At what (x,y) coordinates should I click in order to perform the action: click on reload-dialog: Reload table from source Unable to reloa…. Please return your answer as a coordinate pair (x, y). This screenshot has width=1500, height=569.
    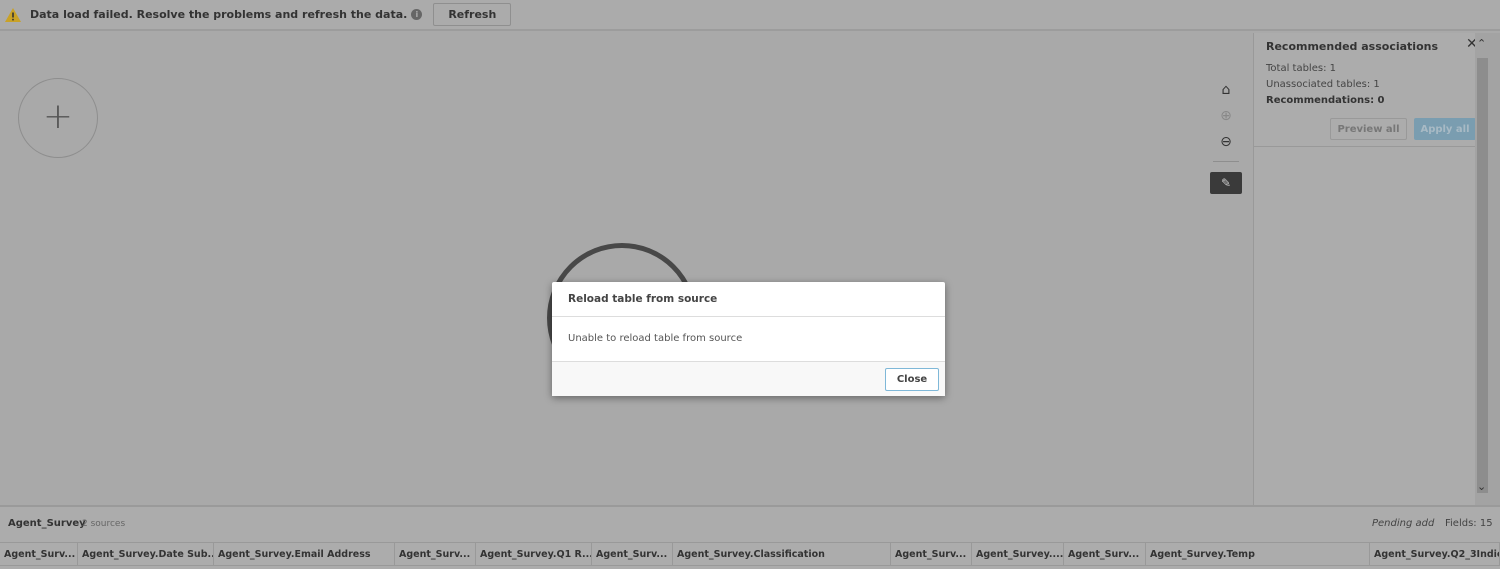
    Looking at the image, I should click on (748, 339).